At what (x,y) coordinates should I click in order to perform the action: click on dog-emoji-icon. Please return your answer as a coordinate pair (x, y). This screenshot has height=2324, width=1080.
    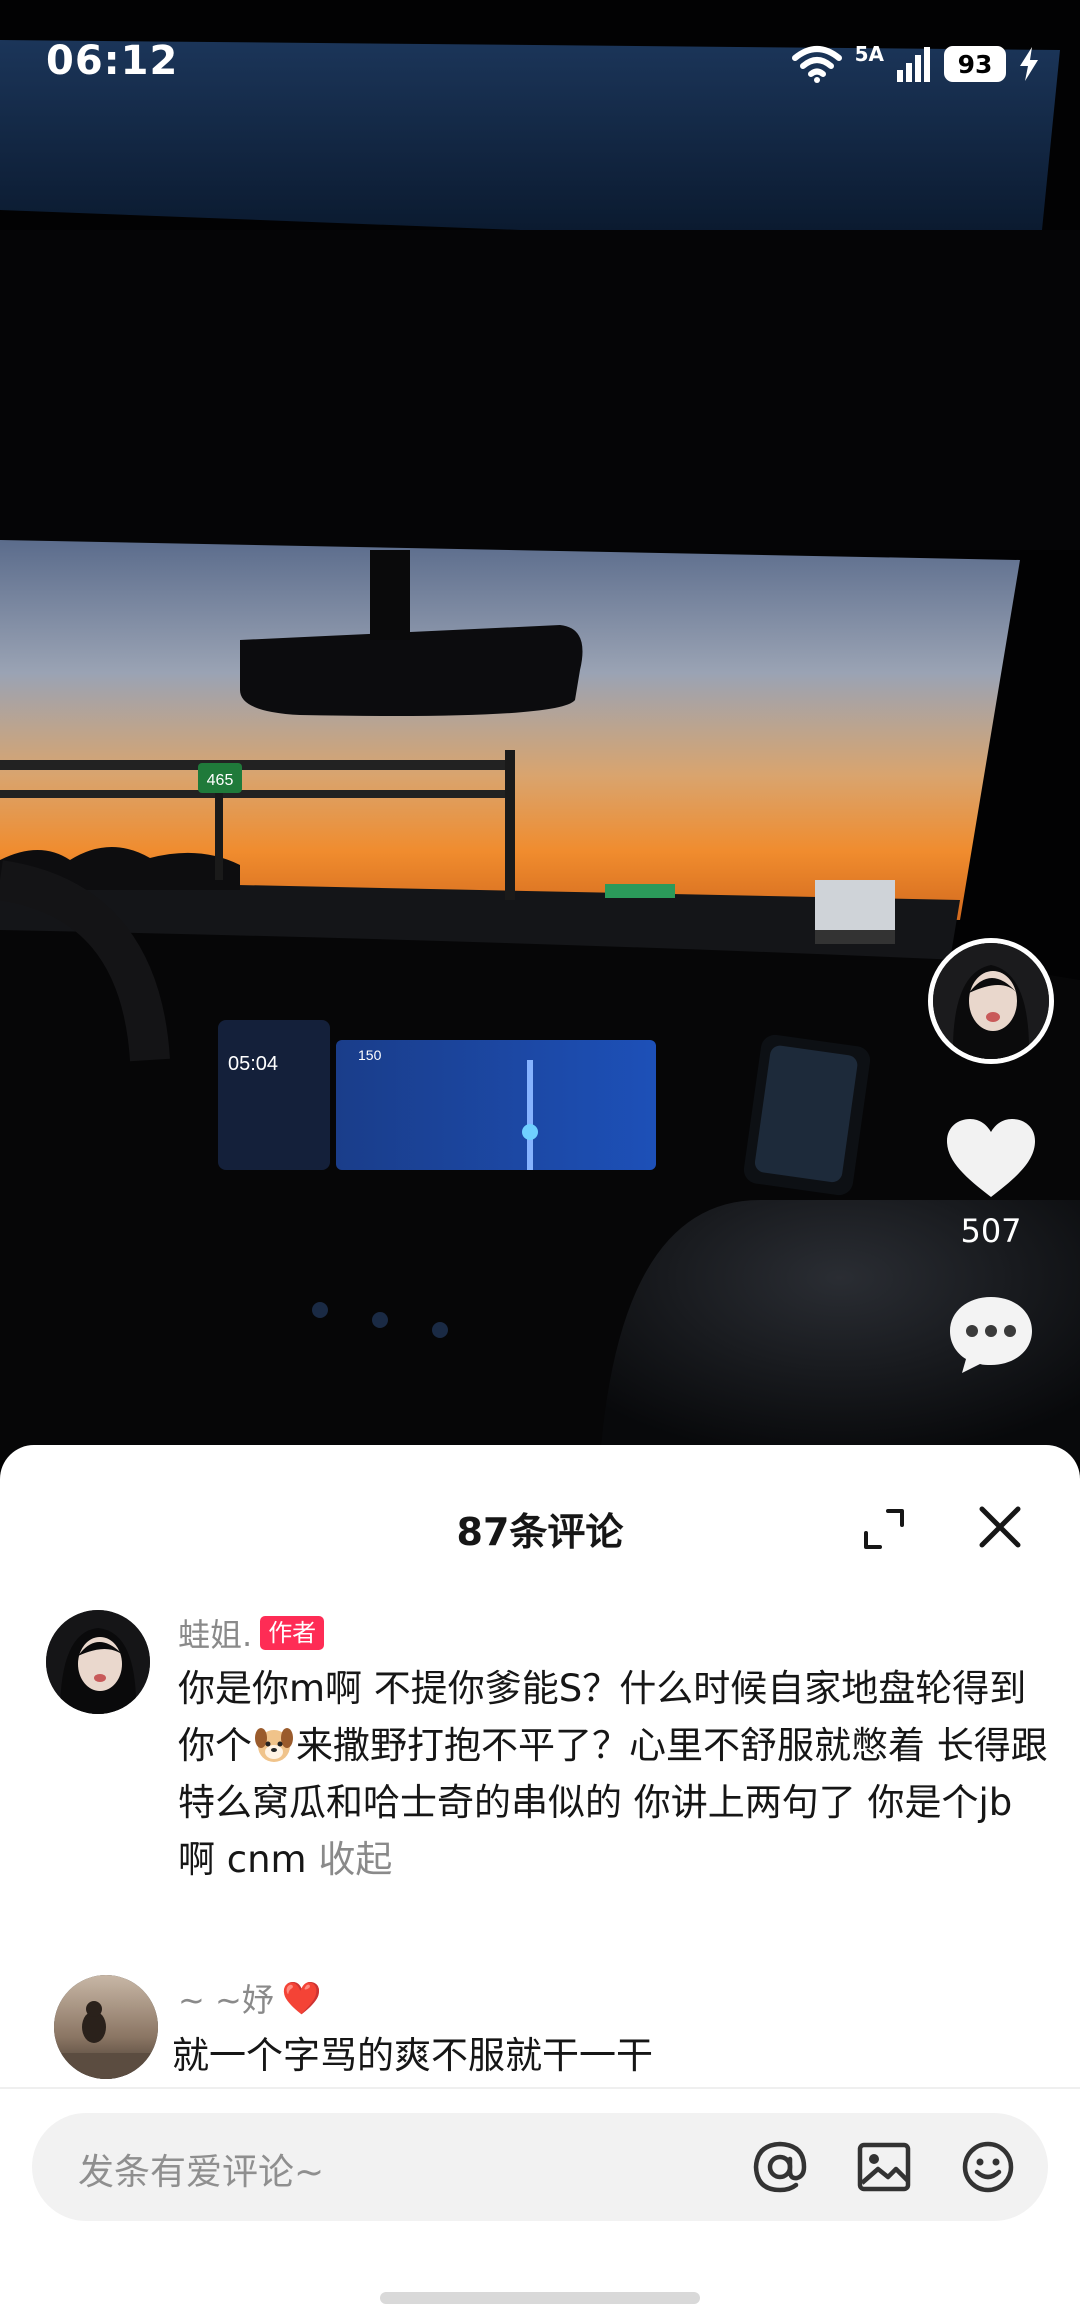
    Looking at the image, I should click on (274, 1745).